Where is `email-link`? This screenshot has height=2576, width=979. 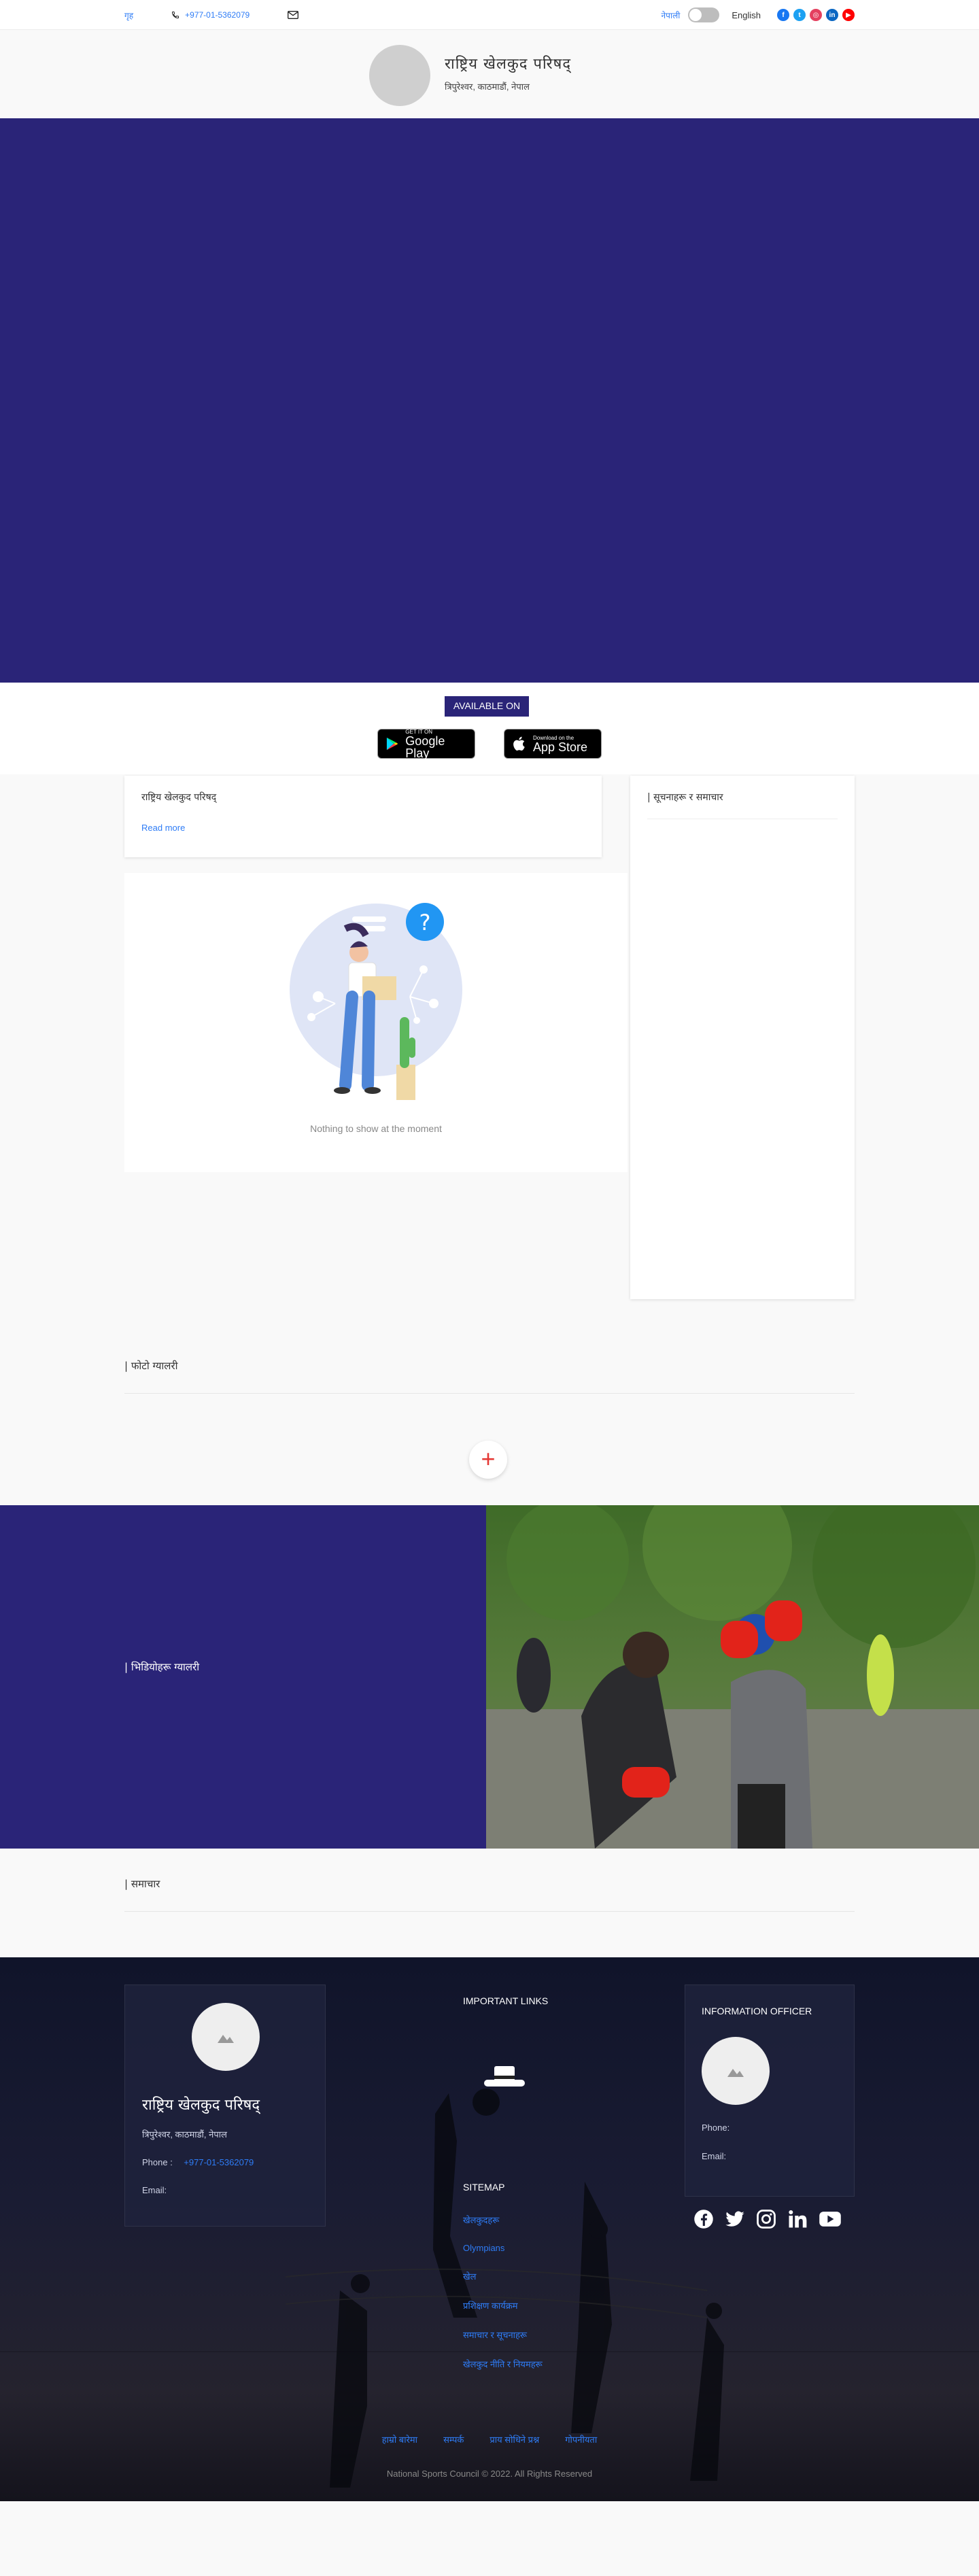 email-link is located at coordinates (293, 15).